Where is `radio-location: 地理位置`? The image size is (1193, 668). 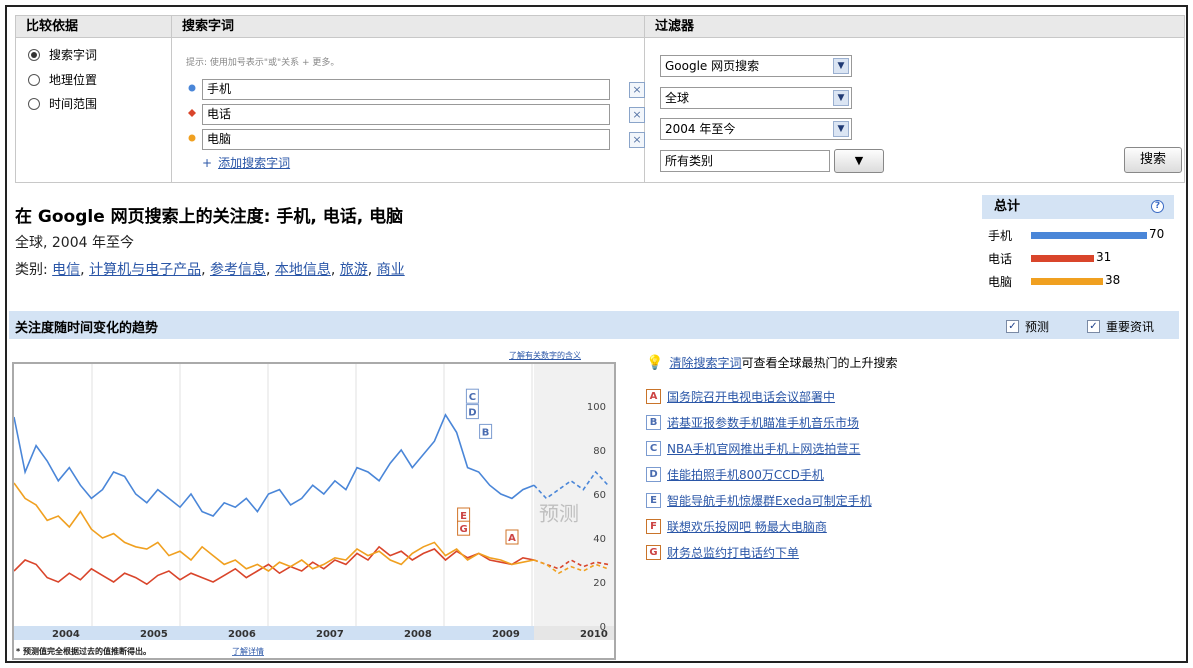 radio-location: 地理位置 is located at coordinates (62, 79).